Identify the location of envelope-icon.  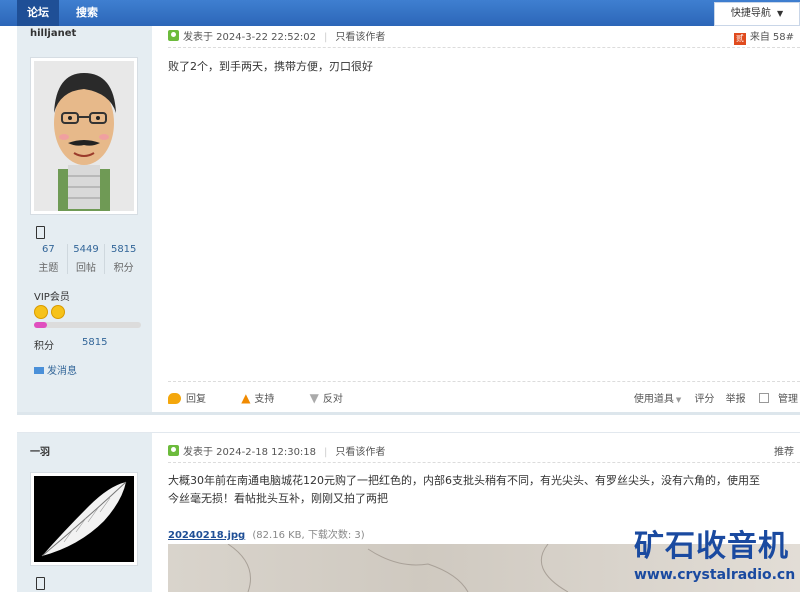
(39, 370).